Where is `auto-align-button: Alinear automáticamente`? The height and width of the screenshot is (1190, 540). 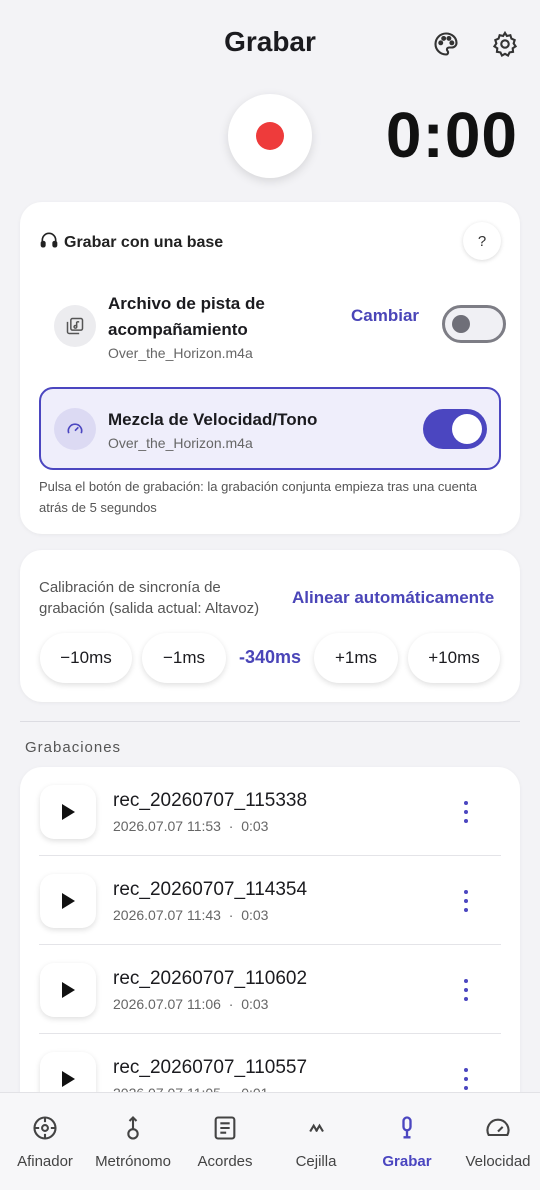
auto-align-button: Alinear automáticamente is located at coordinates (393, 598).